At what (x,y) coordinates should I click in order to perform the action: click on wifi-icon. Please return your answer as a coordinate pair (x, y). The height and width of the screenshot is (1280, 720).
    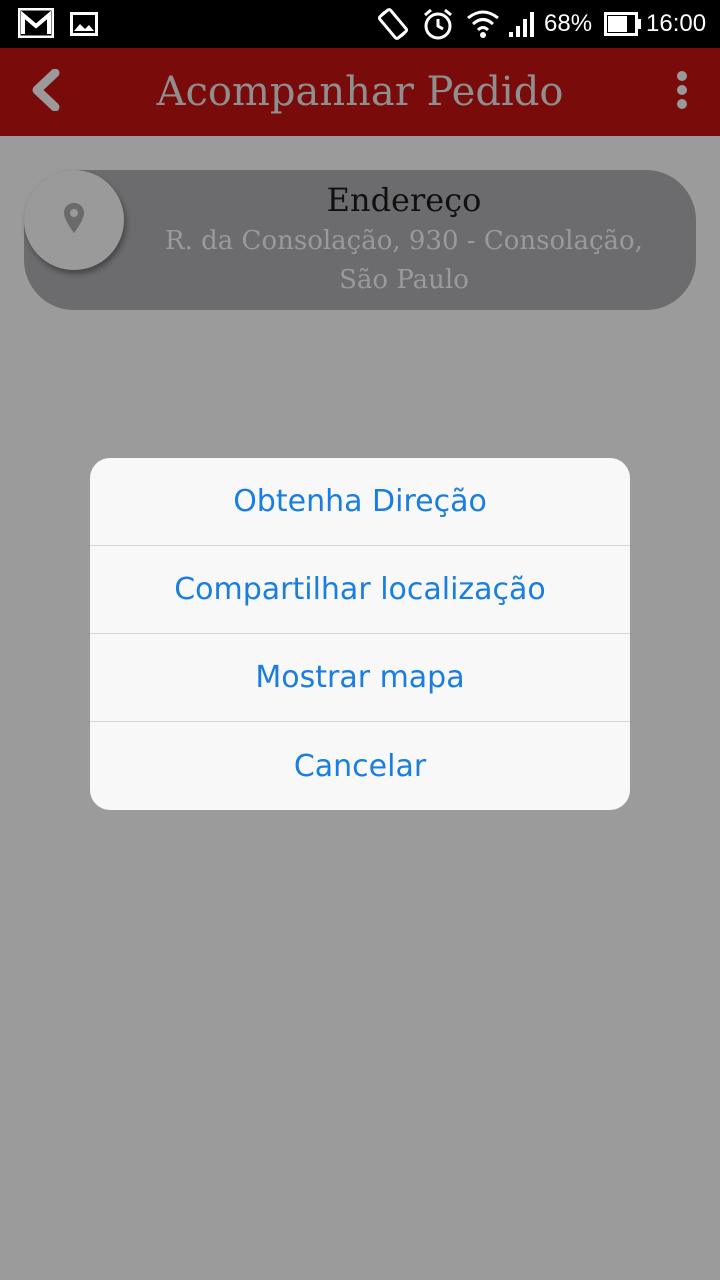
    Looking at the image, I should click on (483, 26).